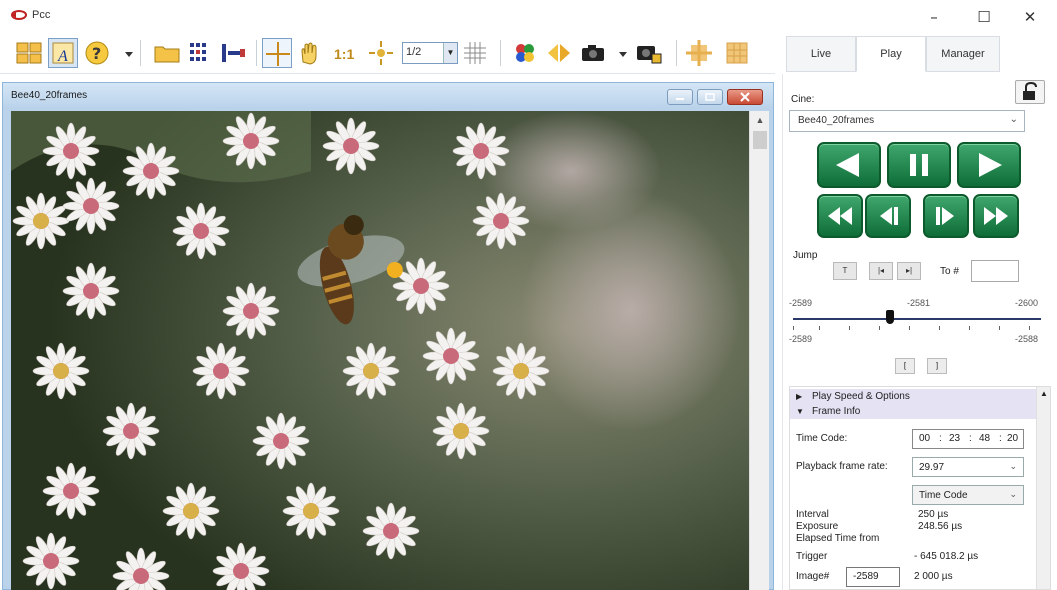 The height and width of the screenshot is (590, 1057). What do you see at coordinates (63, 53) in the screenshot?
I see `annotate-icon: A` at bounding box center [63, 53].